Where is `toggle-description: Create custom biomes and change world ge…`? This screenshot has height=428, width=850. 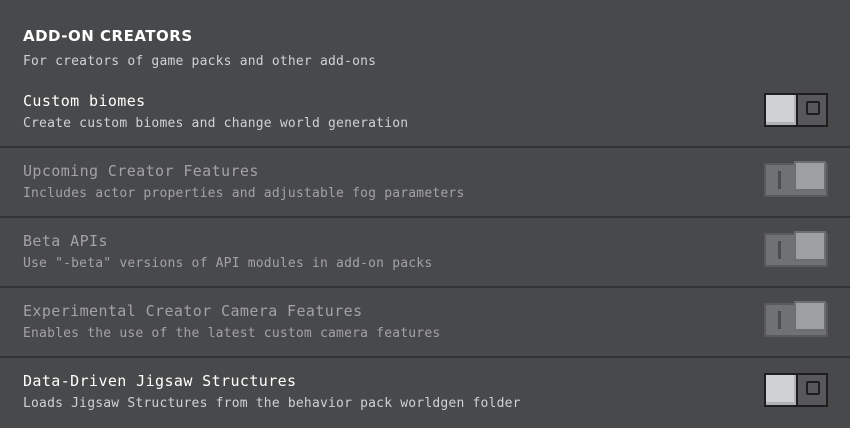
toggle-description: Create custom biomes and change world ge… is located at coordinates (216, 123).